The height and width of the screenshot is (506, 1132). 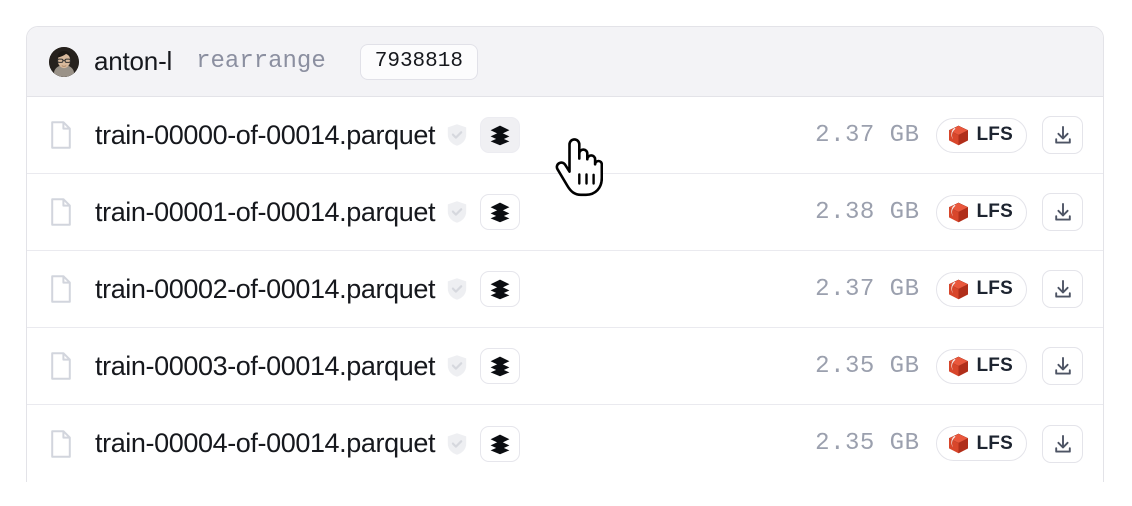 What do you see at coordinates (565, 135) in the screenshot?
I see `table-row: train-00000-of-00014.parquet 2.37 GB LFS` at bounding box center [565, 135].